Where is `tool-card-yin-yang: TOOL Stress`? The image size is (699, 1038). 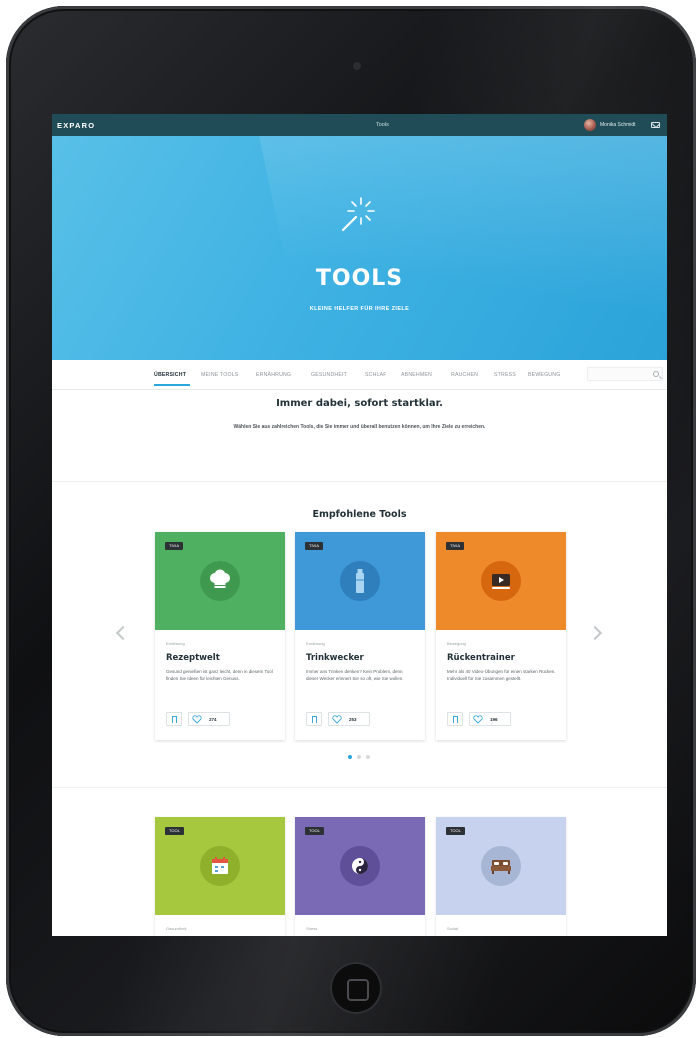 tool-card-yin-yang: TOOL Stress is located at coordinates (360, 876).